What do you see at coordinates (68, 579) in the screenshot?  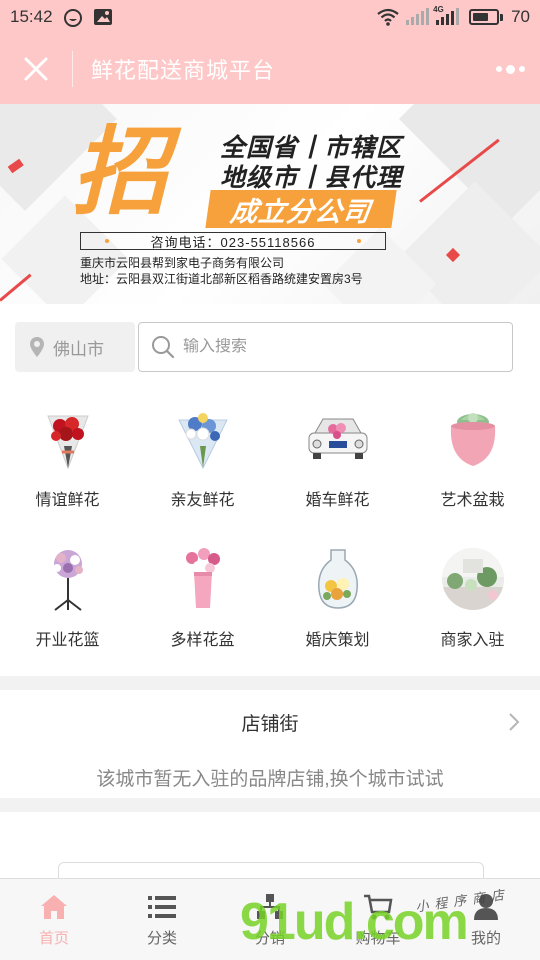 I see `flower-stand-icon` at bounding box center [68, 579].